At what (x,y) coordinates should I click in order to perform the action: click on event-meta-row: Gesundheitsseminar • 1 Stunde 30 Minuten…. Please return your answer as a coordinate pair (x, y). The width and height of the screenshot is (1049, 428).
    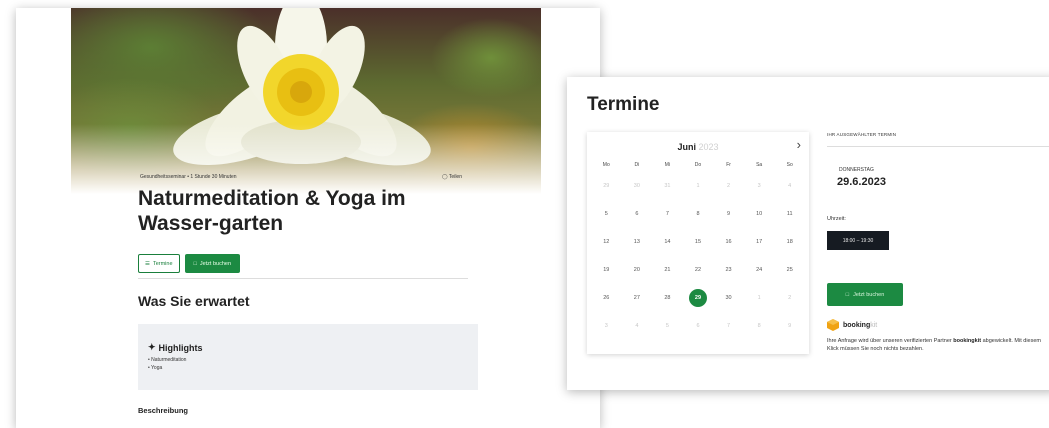
    Looking at the image, I should click on (301, 177).